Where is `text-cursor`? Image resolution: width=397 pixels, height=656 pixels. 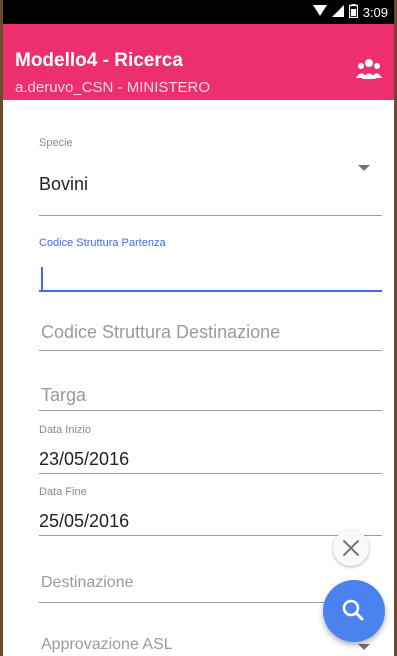 text-cursor is located at coordinates (42, 279).